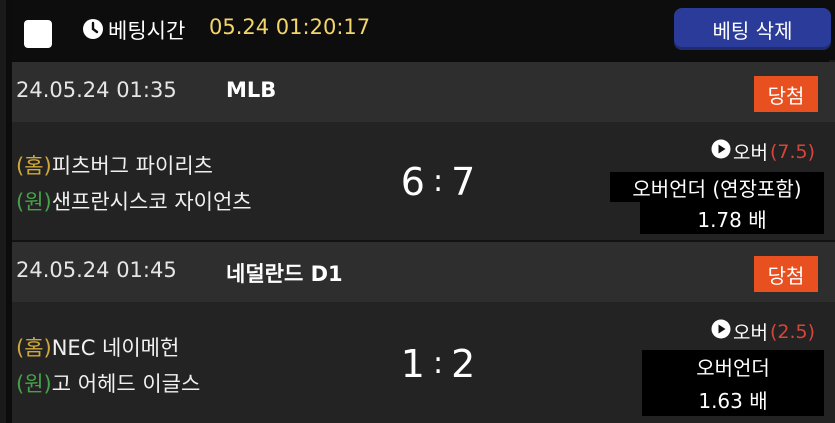  What do you see at coordinates (792, 151) in the screenshot?
I see `pick-value: (7.5)` at bounding box center [792, 151].